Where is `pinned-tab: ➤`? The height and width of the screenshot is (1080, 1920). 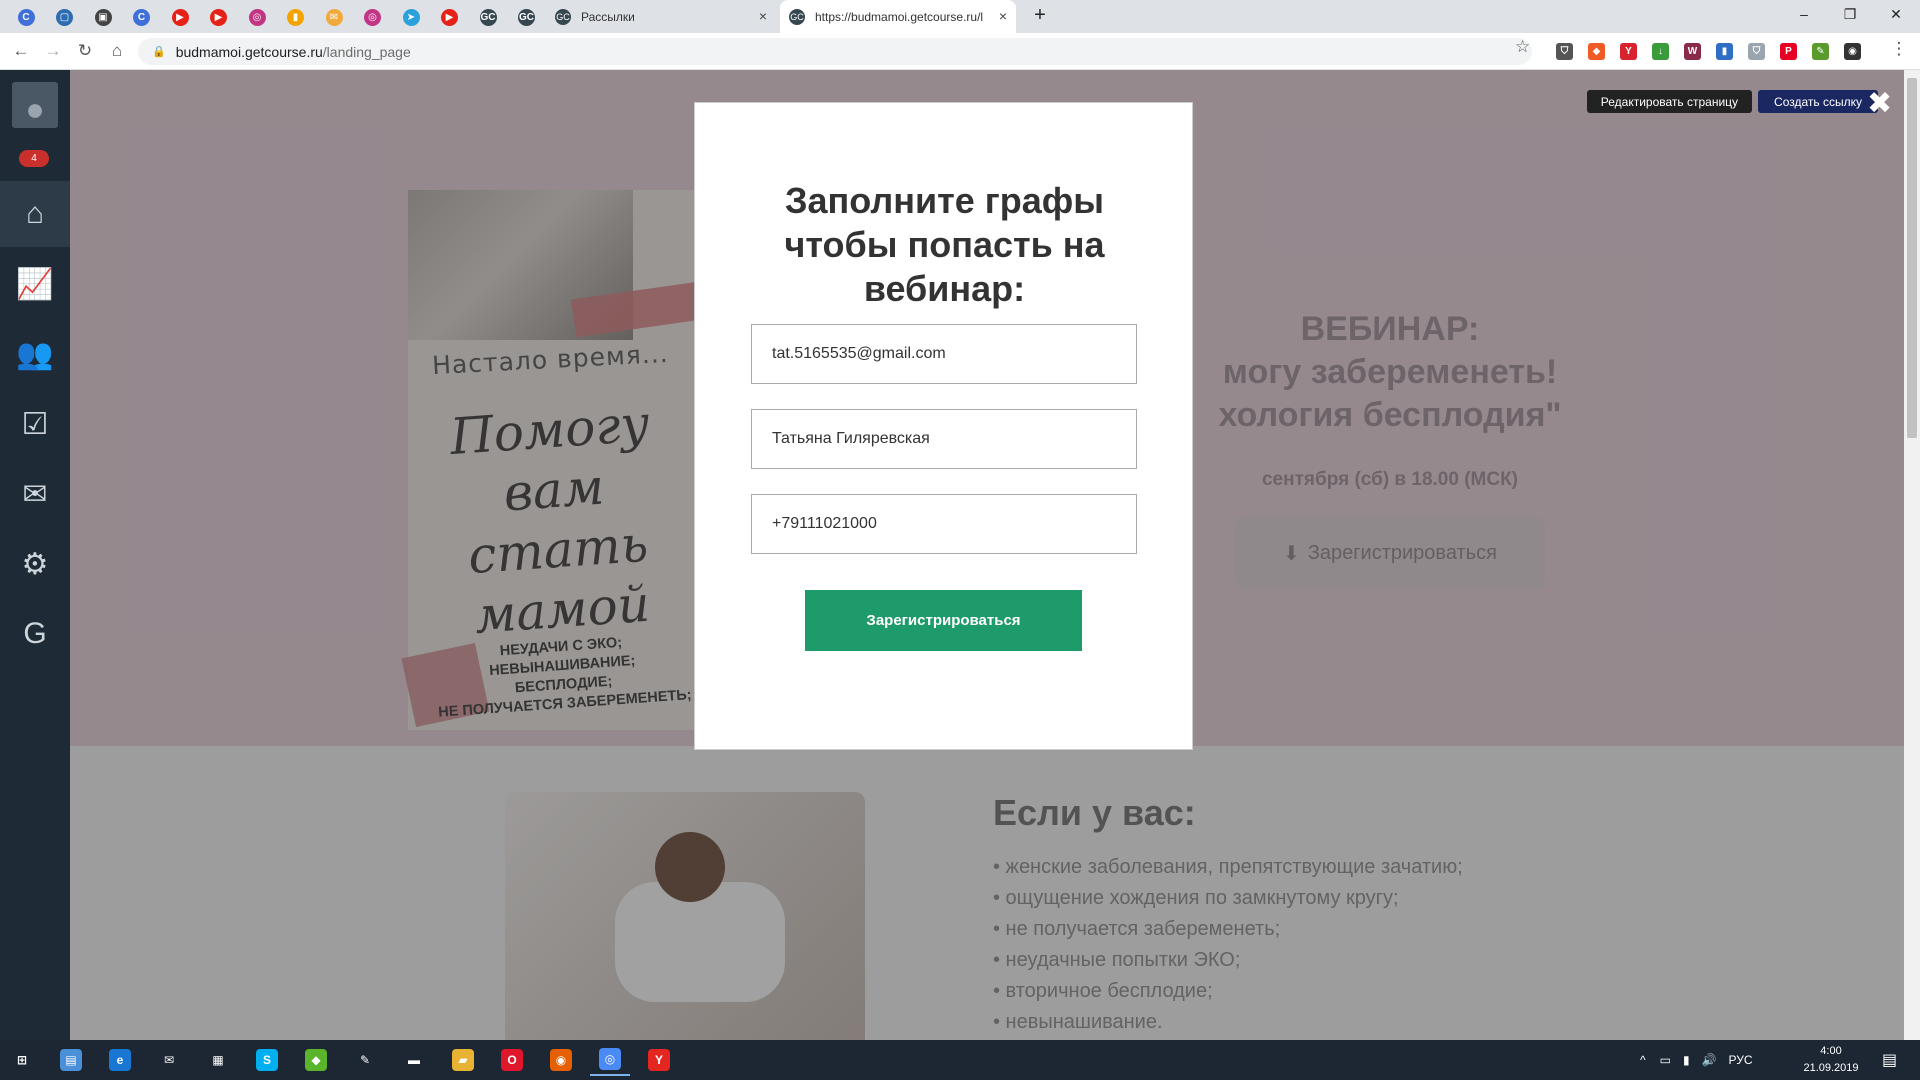 pinned-tab: ➤ is located at coordinates (411, 17).